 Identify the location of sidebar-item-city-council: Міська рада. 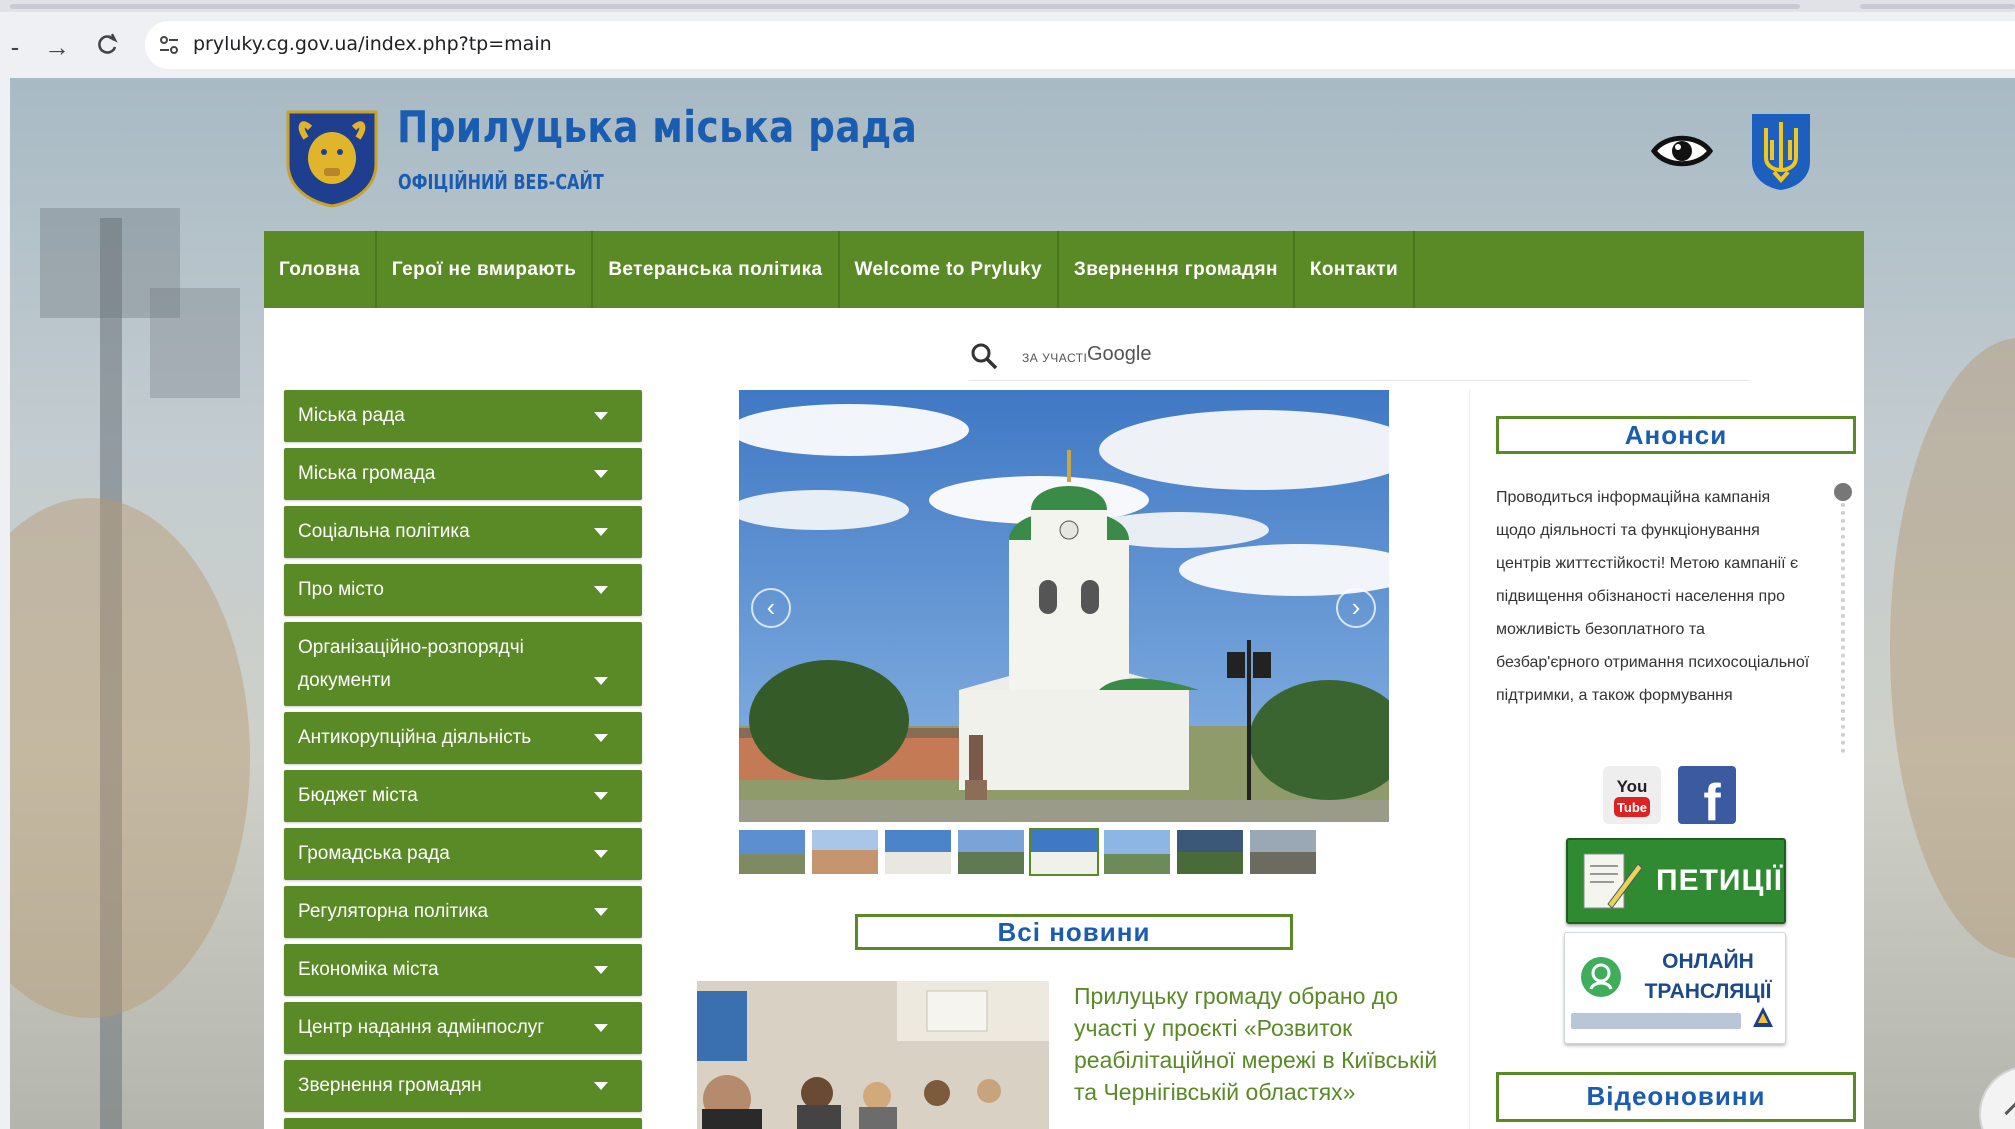
(463, 416).